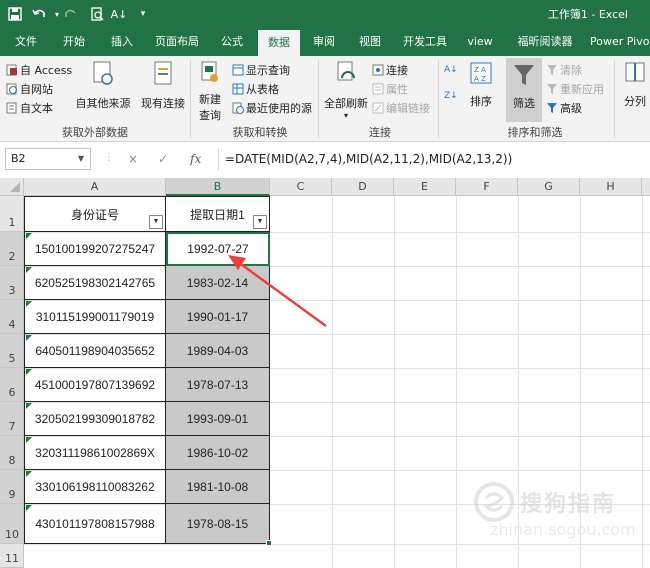 The image size is (650, 568). What do you see at coordinates (451, 96) in the screenshot?
I see `sort-descending-icon: Z↓` at bounding box center [451, 96].